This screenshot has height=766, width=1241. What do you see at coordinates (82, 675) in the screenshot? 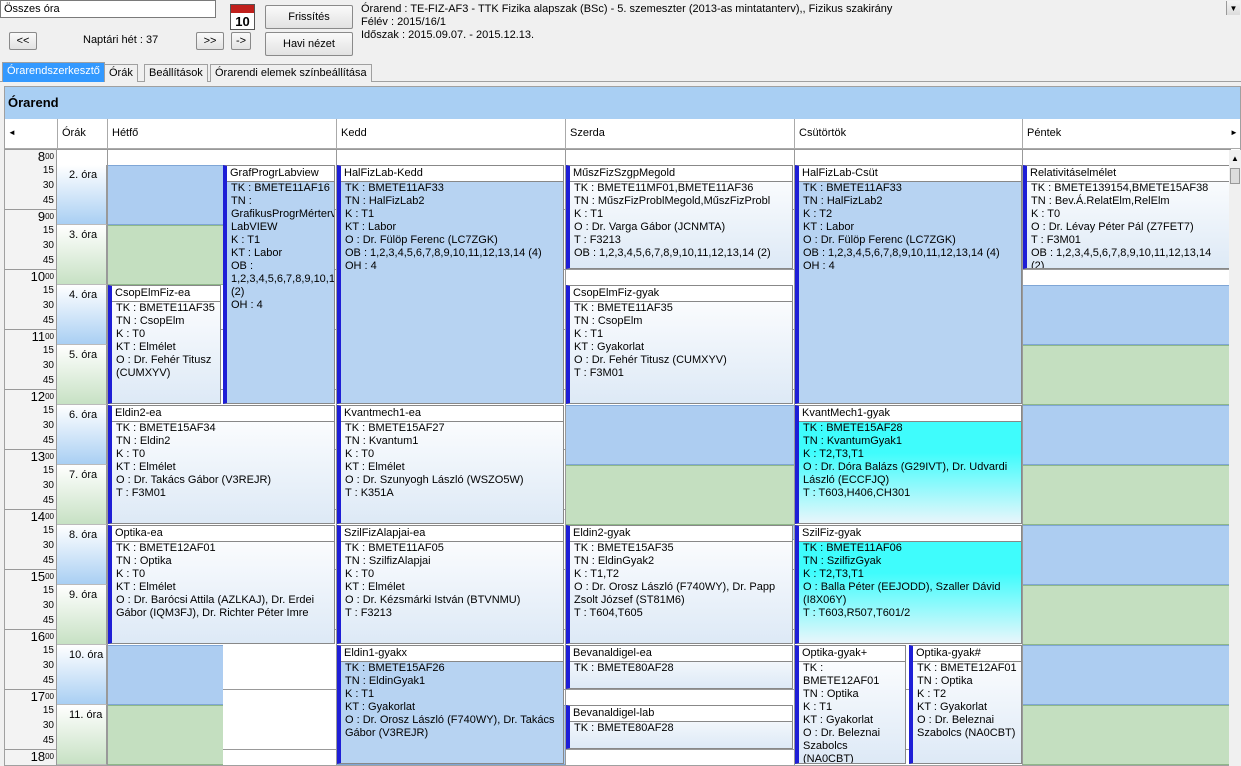
I see `period-cell: 10. óra` at bounding box center [82, 675].